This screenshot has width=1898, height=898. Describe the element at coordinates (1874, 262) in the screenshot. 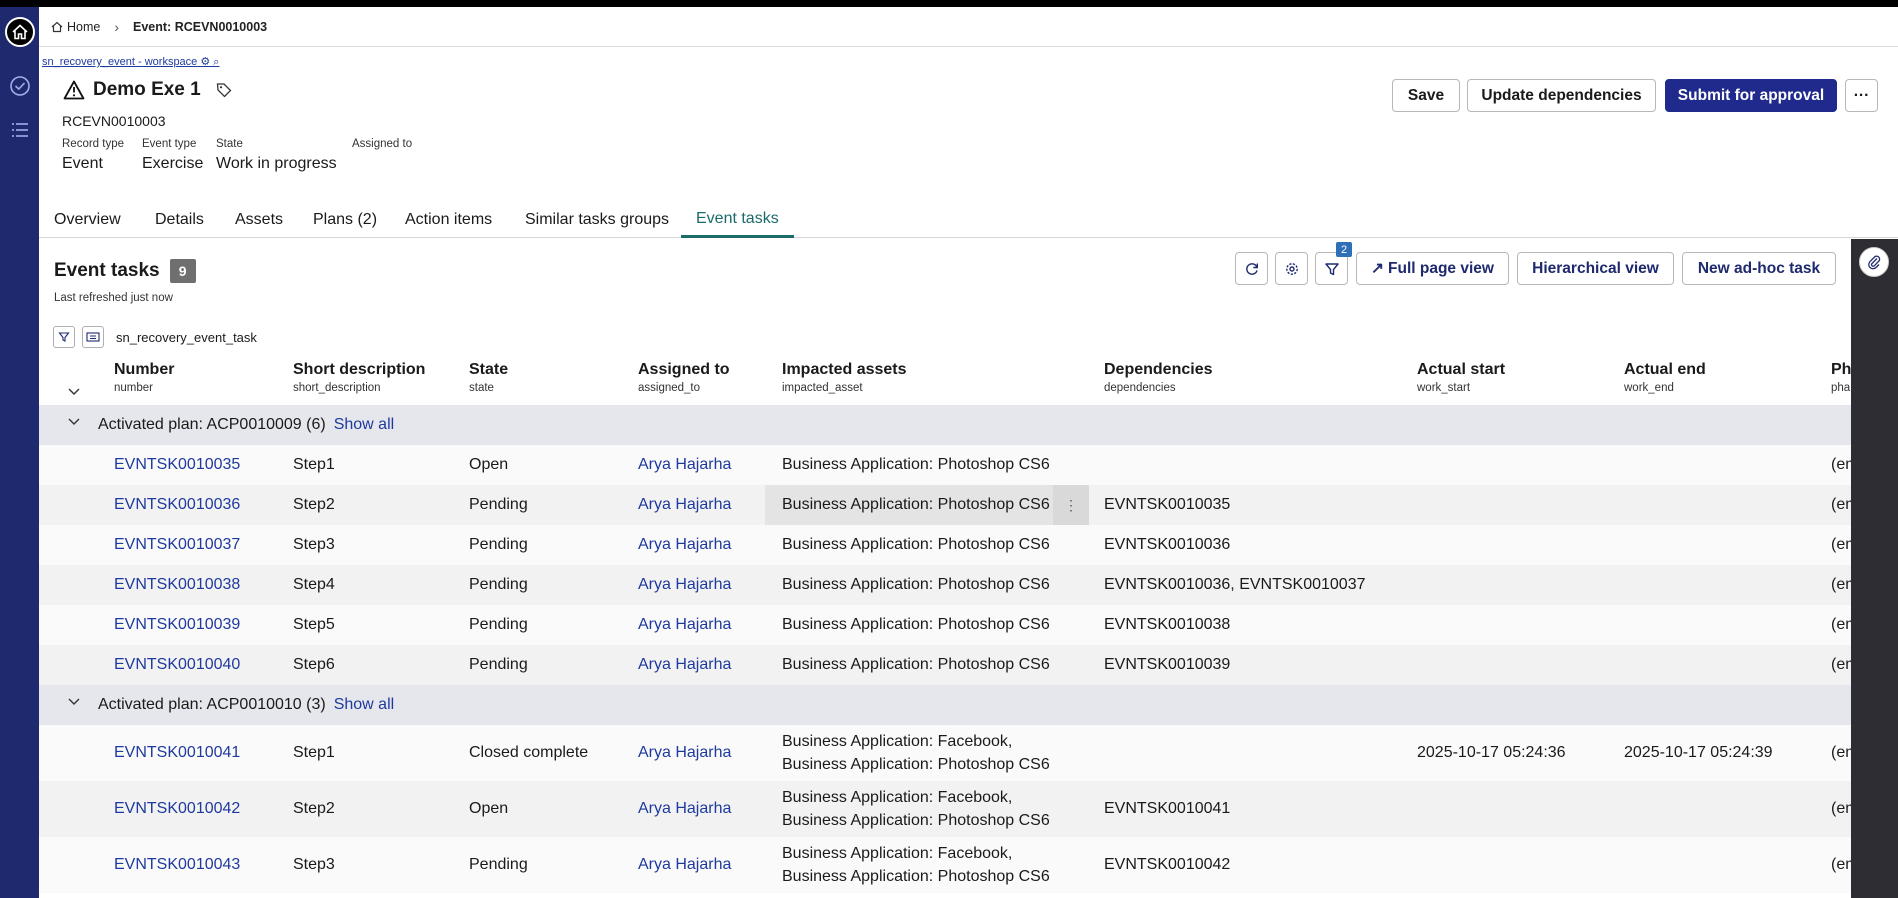

I see `attachment-button` at that location.